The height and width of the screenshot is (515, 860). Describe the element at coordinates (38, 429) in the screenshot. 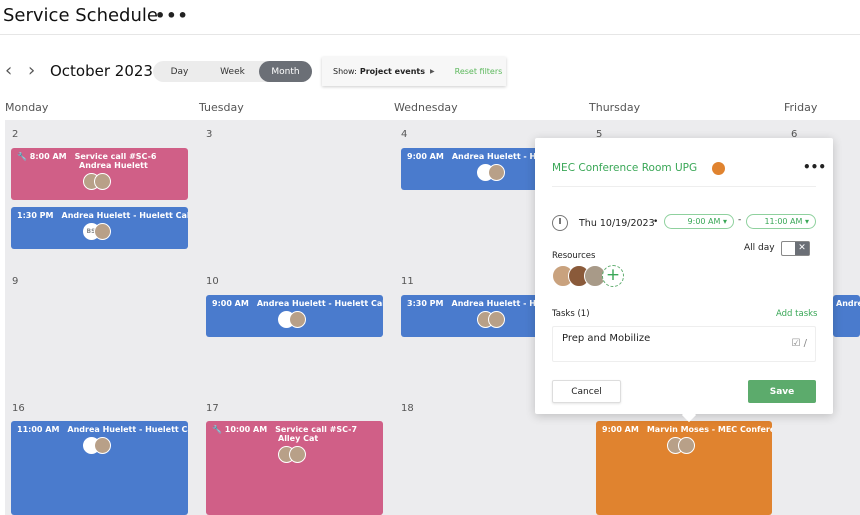

I see `event-time: 11:00 AM` at that location.